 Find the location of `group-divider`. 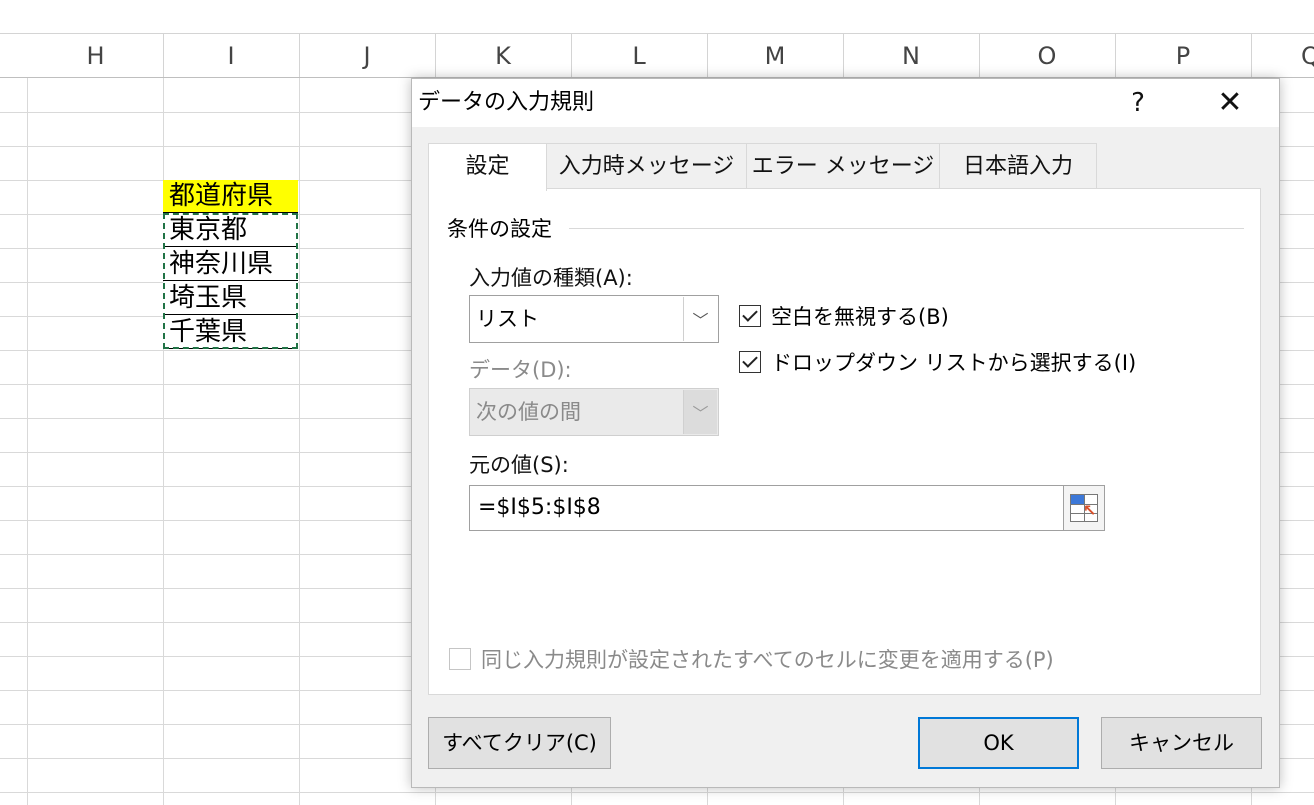

group-divider is located at coordinates (906, 228).